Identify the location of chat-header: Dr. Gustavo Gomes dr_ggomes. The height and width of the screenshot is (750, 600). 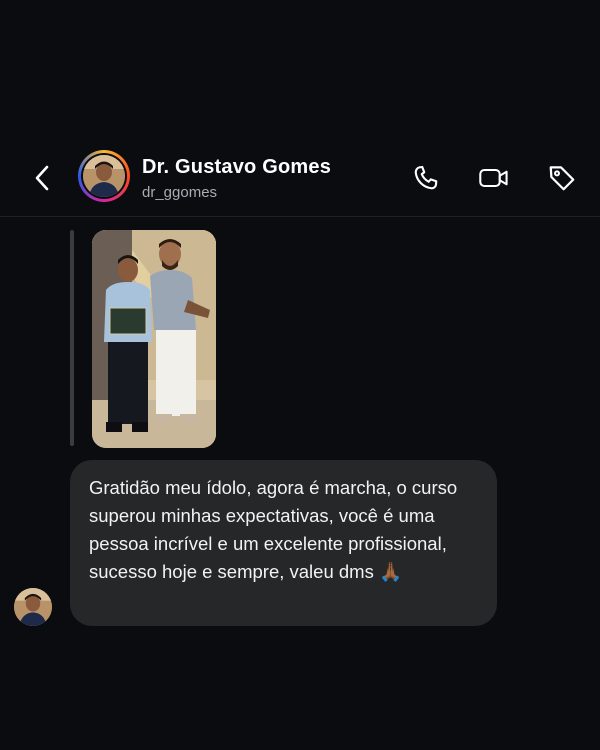
(300, 178).